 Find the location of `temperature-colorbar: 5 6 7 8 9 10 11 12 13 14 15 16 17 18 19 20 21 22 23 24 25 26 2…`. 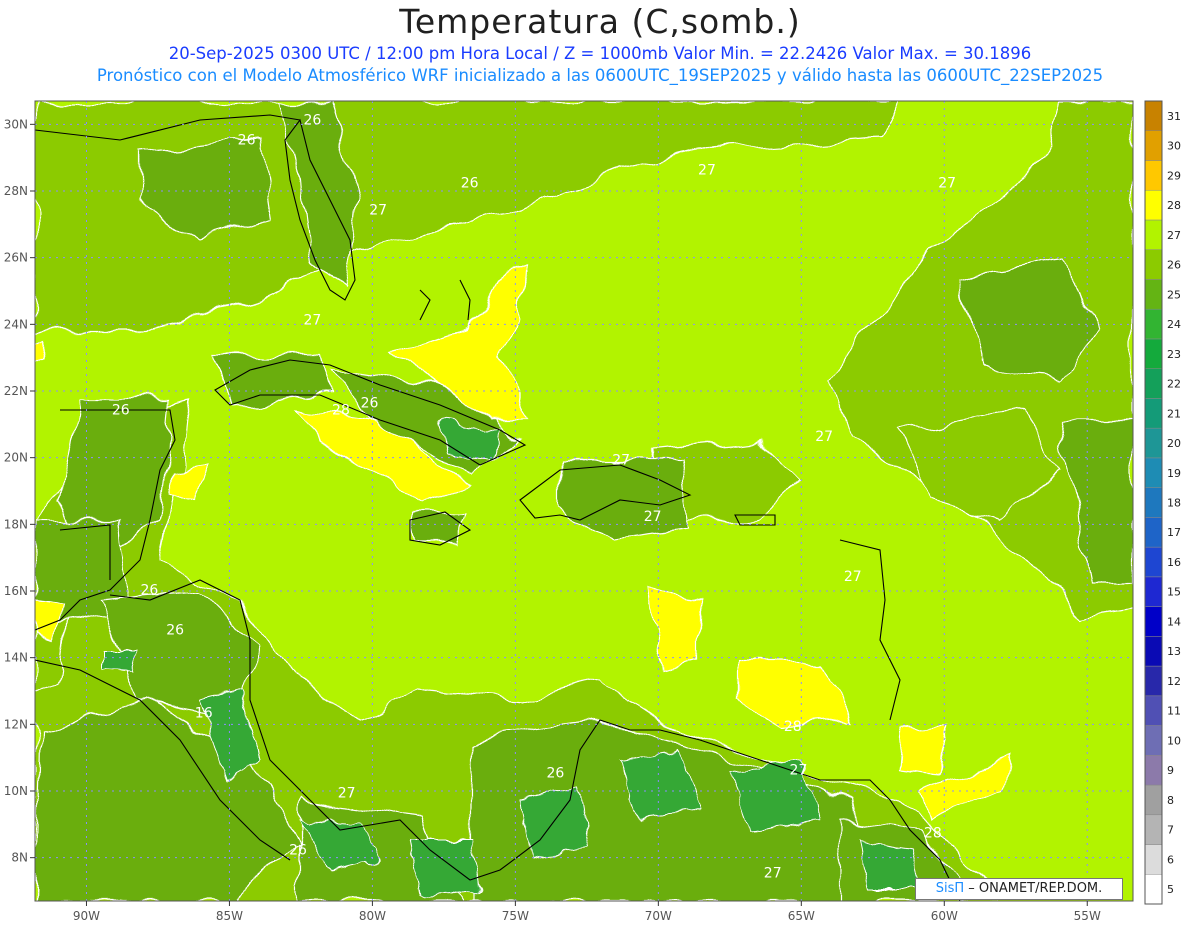

temperature-colorbar: 5 6 7 8 9 10 11 12 13 14 15 16 17 18 19 20 21 22 23 24 25 26 2… is located at coordinates (1162, 502).